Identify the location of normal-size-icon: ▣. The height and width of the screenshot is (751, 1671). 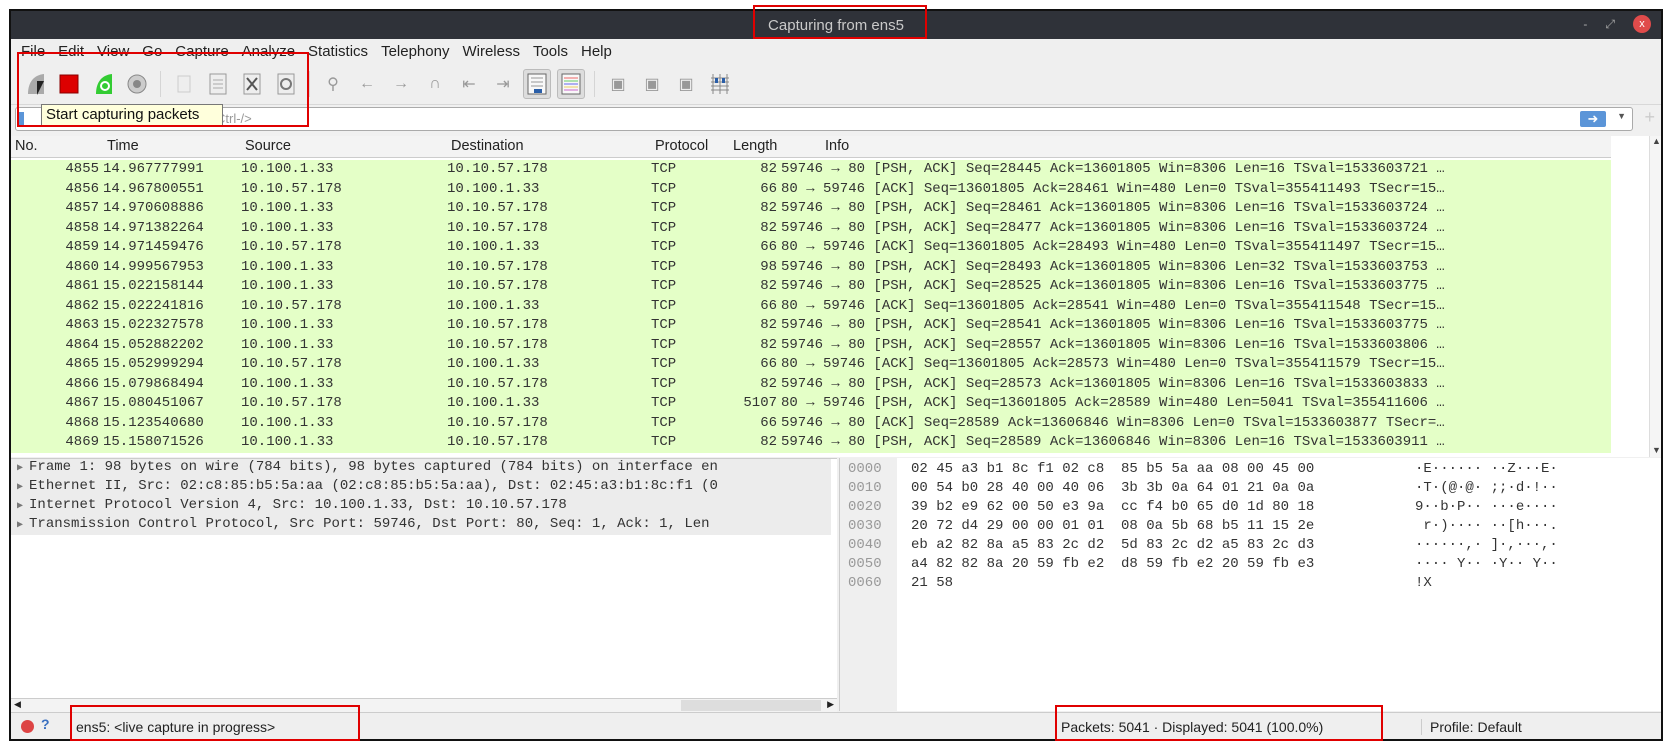
(686, 84).